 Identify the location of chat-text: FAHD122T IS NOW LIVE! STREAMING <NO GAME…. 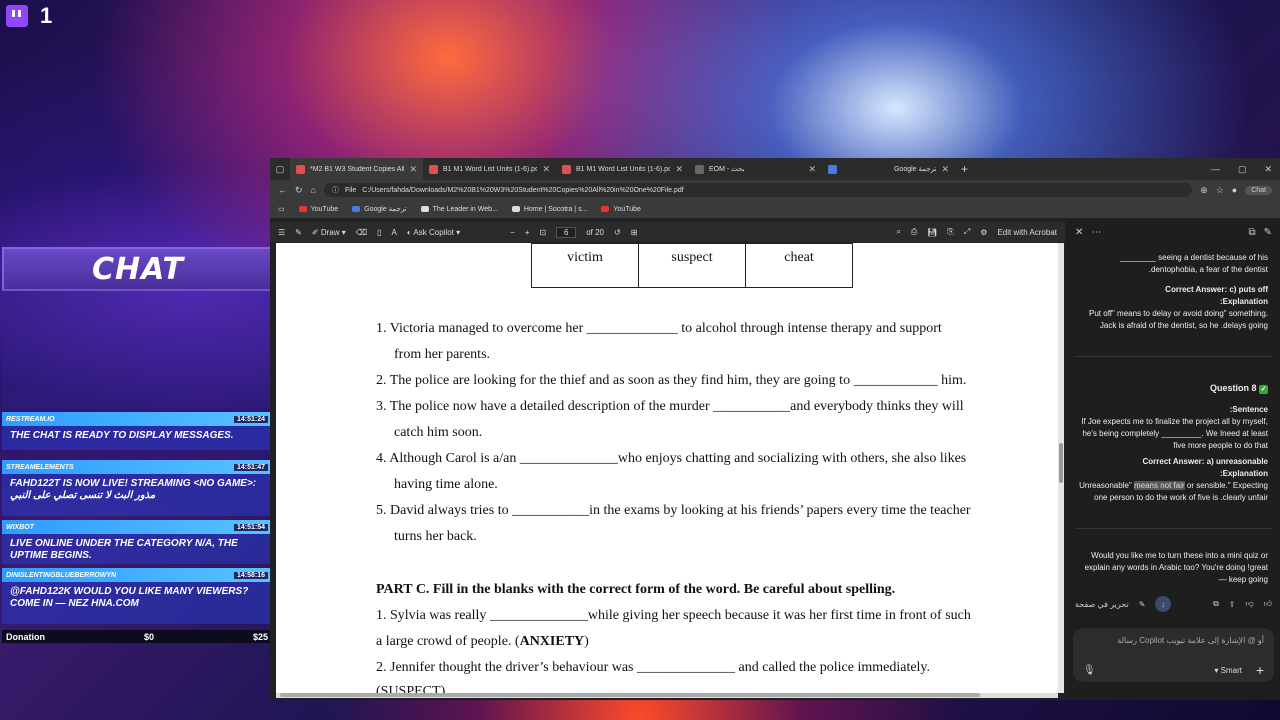
(137, 495).